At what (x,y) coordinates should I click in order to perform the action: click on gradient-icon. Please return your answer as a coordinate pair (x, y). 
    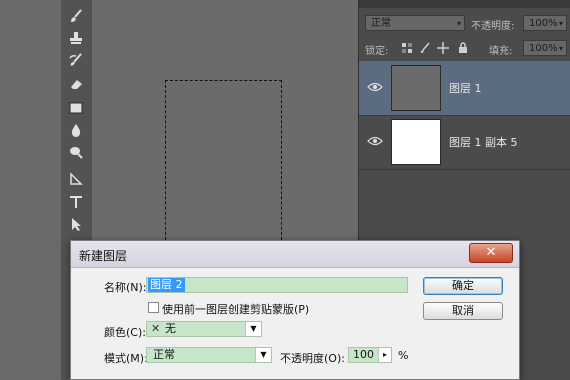
    Looking at the image, I should click on (76, 108).